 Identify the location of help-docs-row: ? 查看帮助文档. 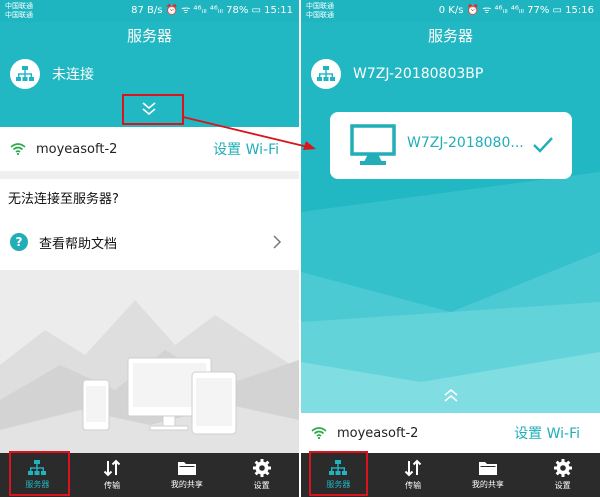
(149, 242).